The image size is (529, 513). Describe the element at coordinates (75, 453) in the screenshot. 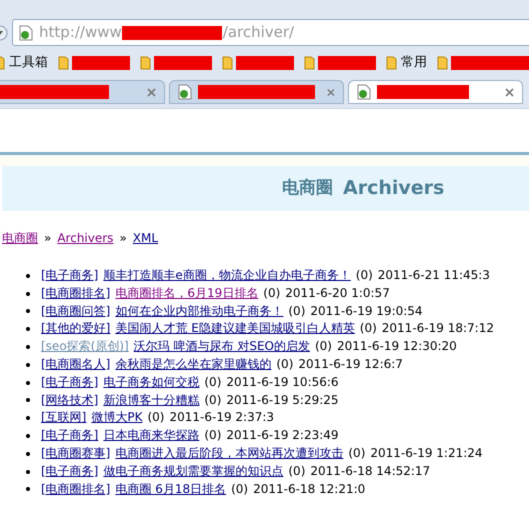

I see `category-link: [电商圈赛事]` at that location.